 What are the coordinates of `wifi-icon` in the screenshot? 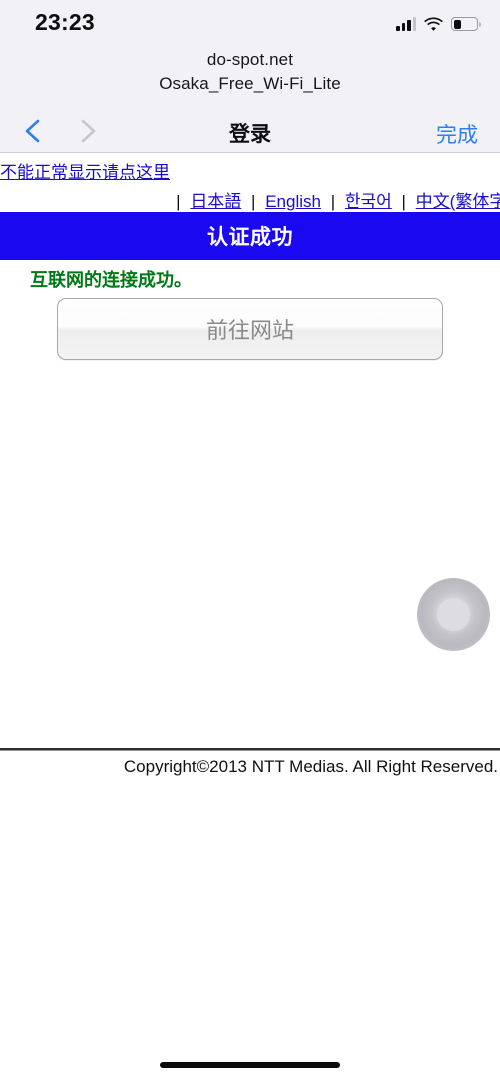 It's located at (433, 24).